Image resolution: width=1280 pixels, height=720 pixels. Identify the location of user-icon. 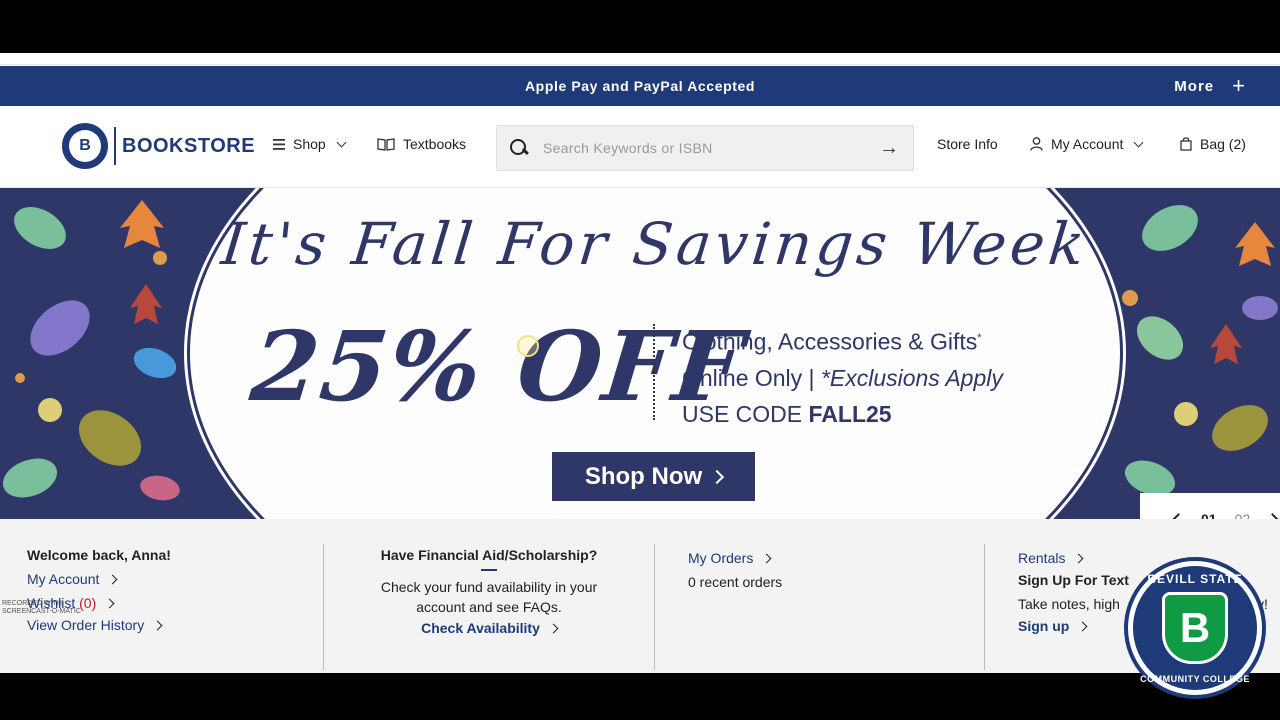
(1036, 144).